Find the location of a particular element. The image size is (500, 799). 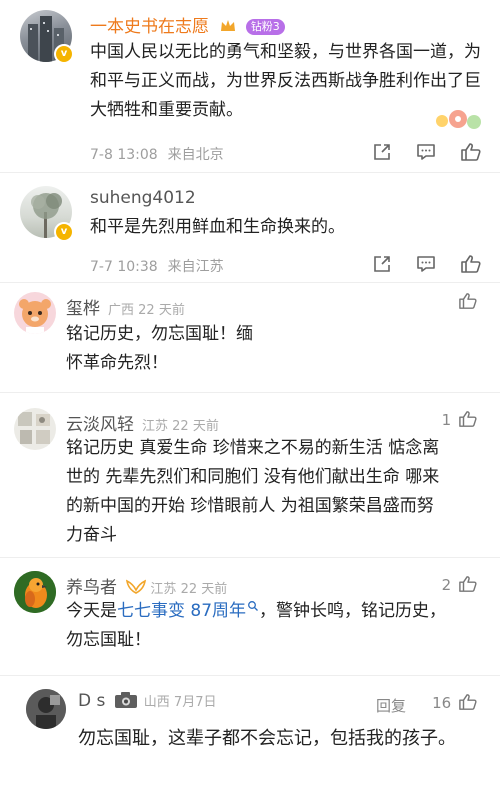

topic-link: 七七事变 87周年 is located at coordinates (188, 611).